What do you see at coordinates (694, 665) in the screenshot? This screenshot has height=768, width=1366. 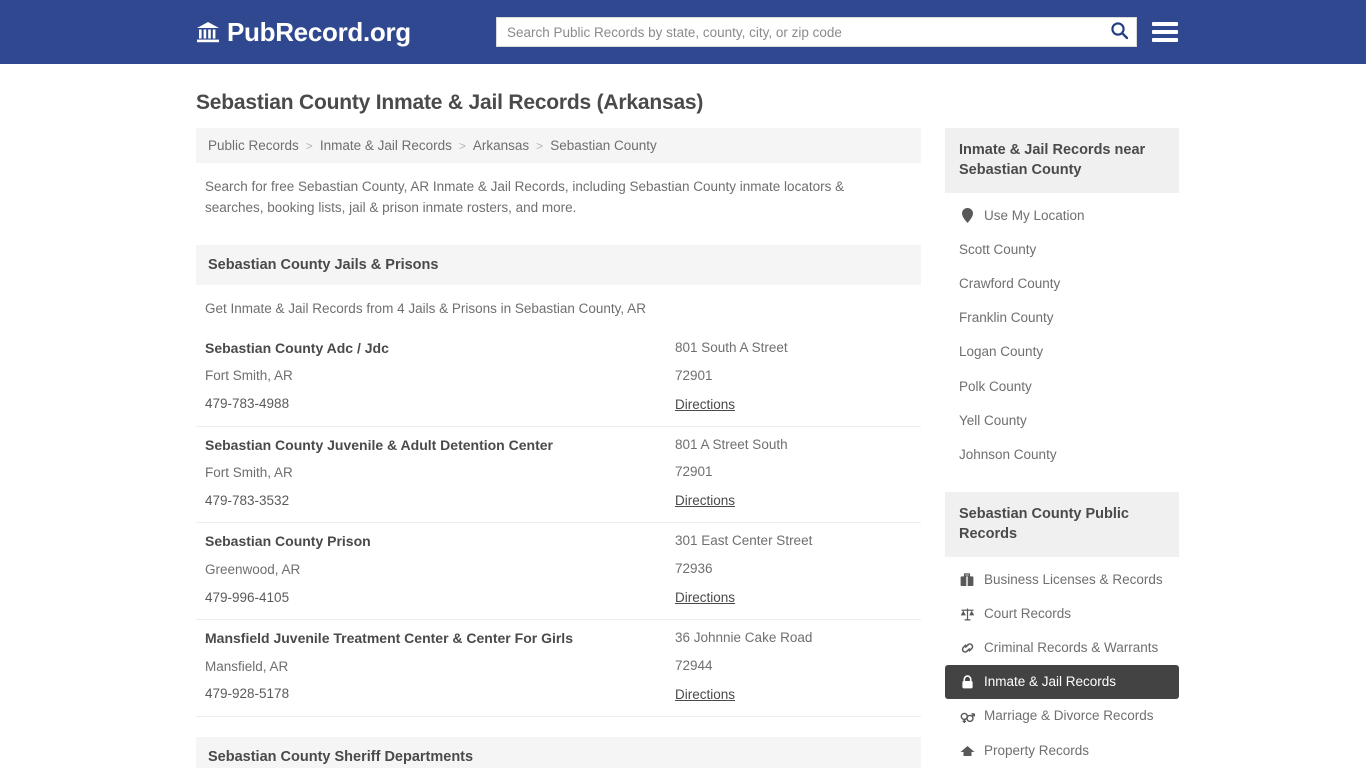 I see `facility-zip: 72944` at bounding box center [694, 665].